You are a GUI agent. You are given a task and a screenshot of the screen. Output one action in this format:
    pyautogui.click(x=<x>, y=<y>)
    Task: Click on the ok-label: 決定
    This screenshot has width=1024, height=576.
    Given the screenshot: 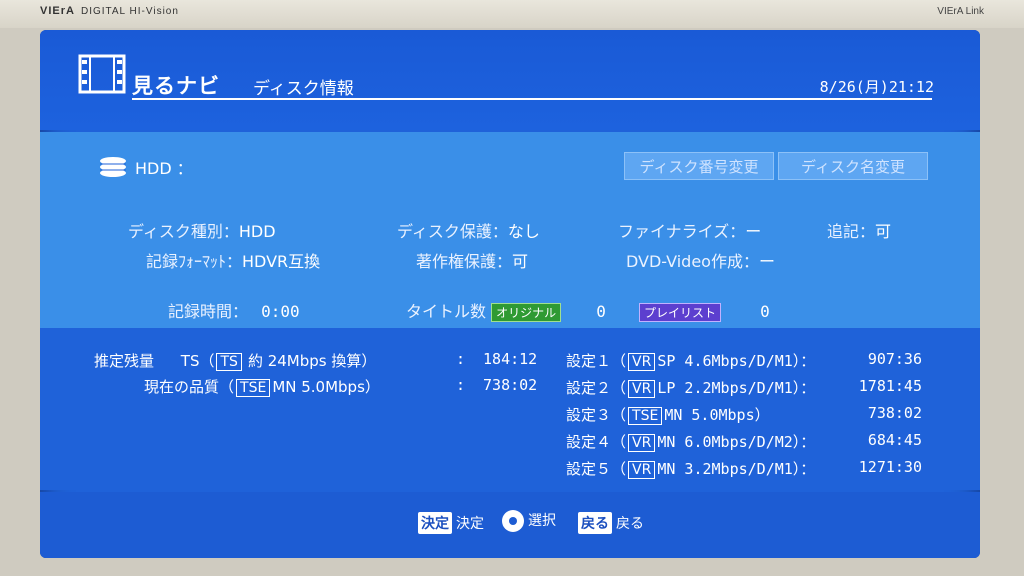 What is the action you would take?
    pyautogui.click(x=470, y=524)
    